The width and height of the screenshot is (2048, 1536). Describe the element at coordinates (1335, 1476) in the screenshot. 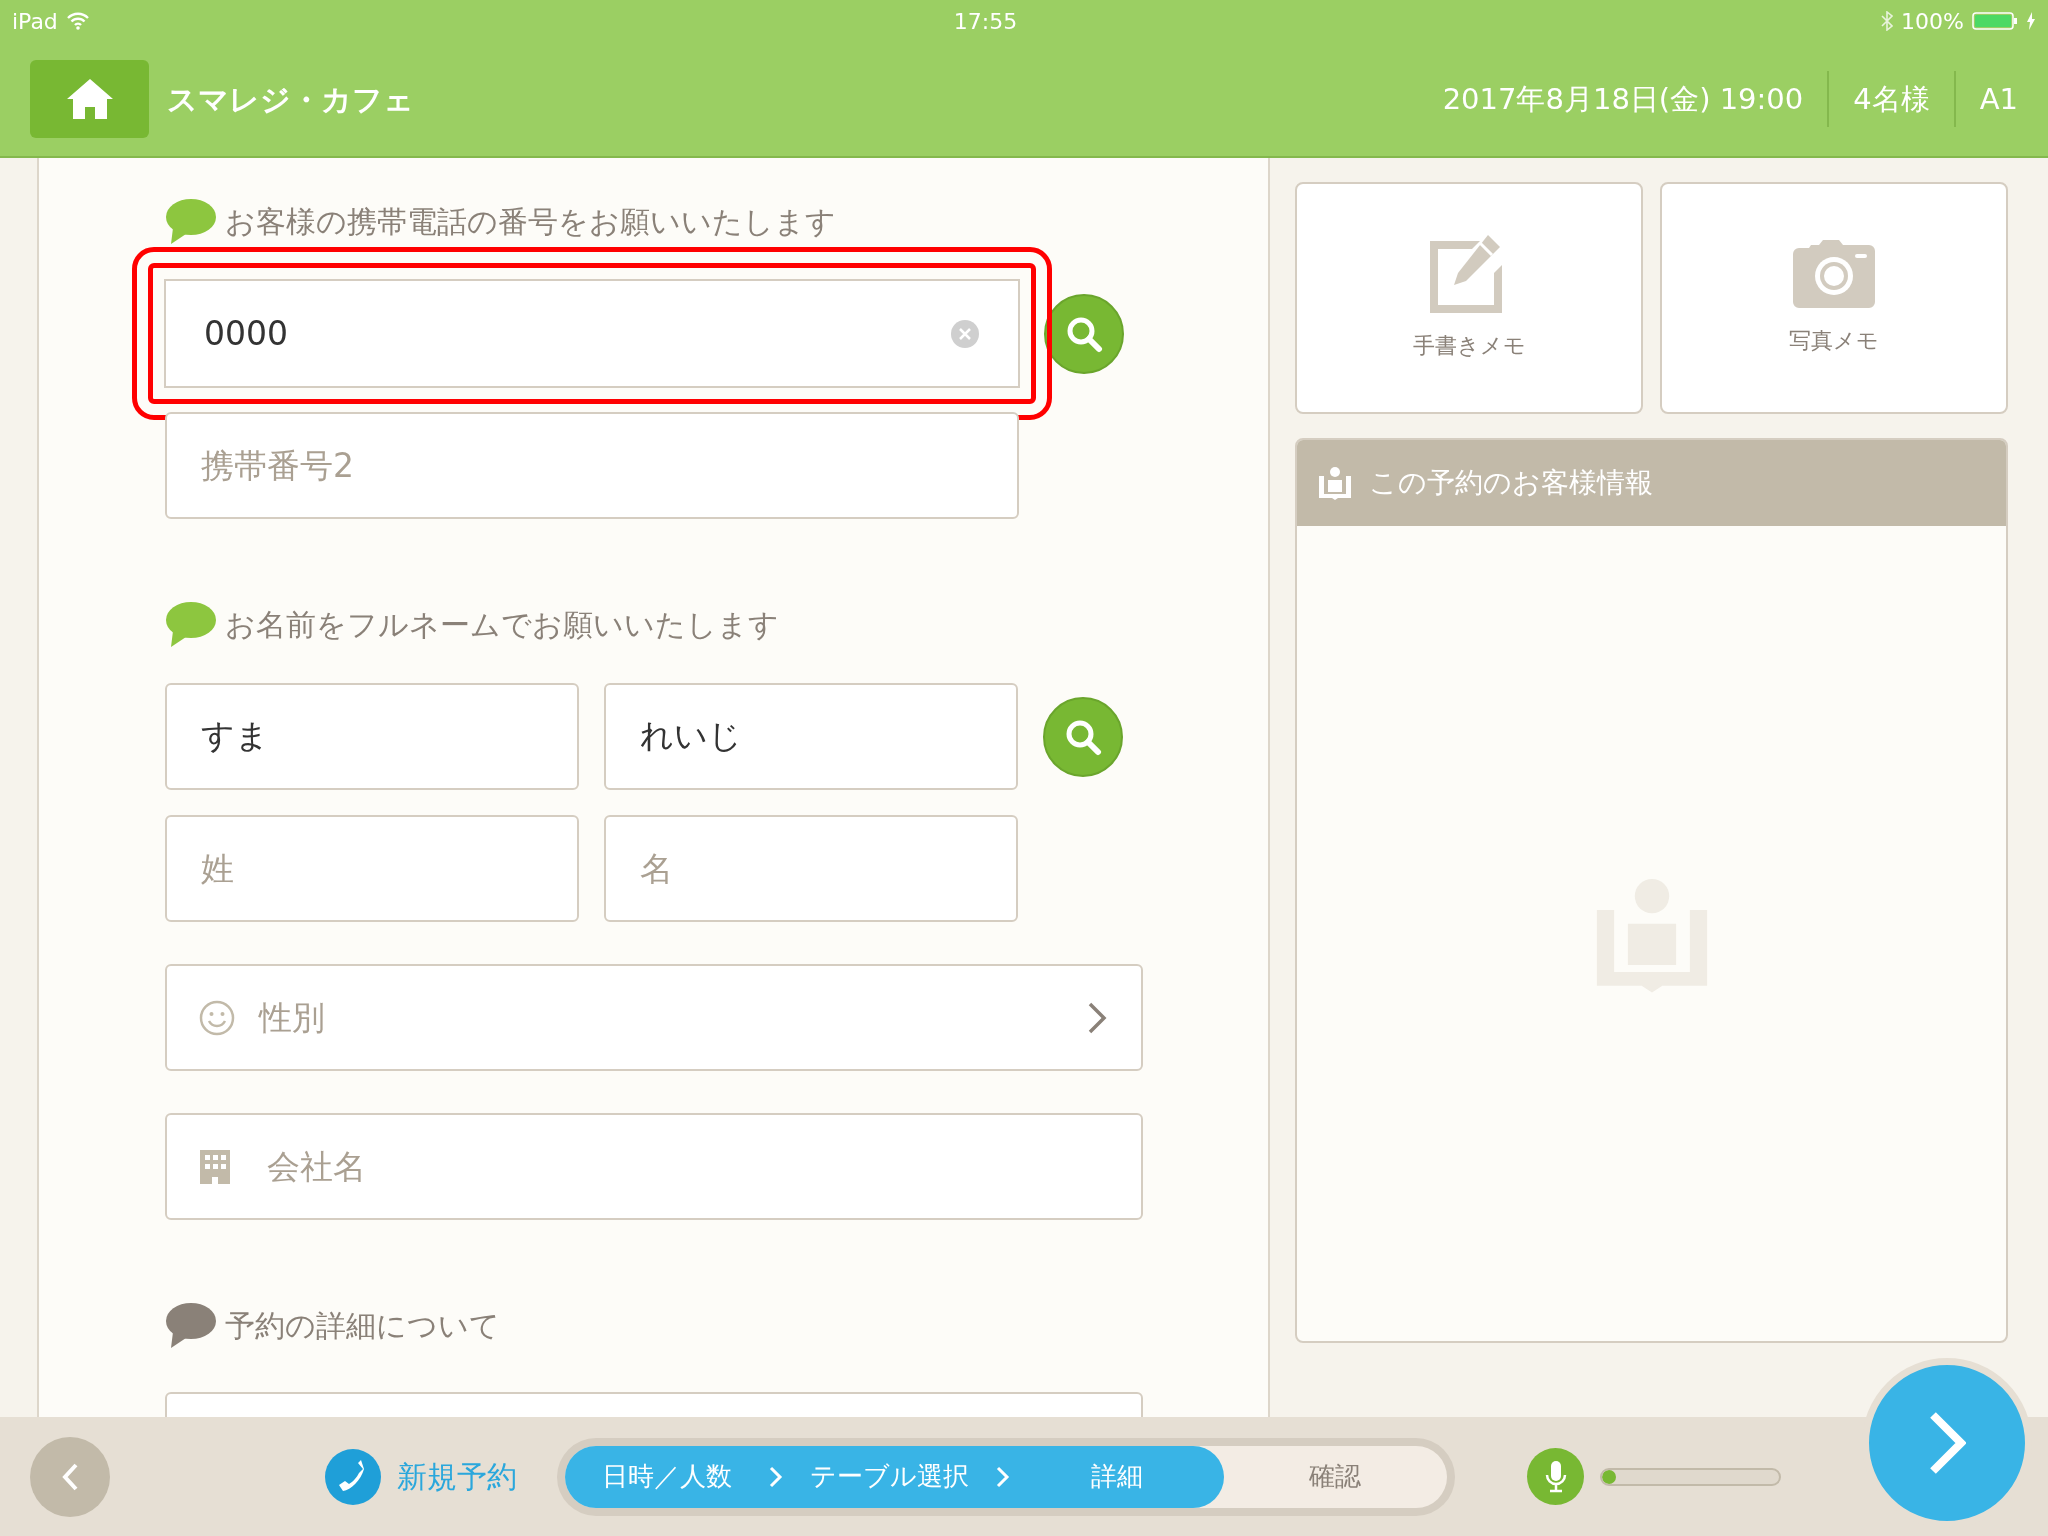

I see `progress-step: 確認` at that location.